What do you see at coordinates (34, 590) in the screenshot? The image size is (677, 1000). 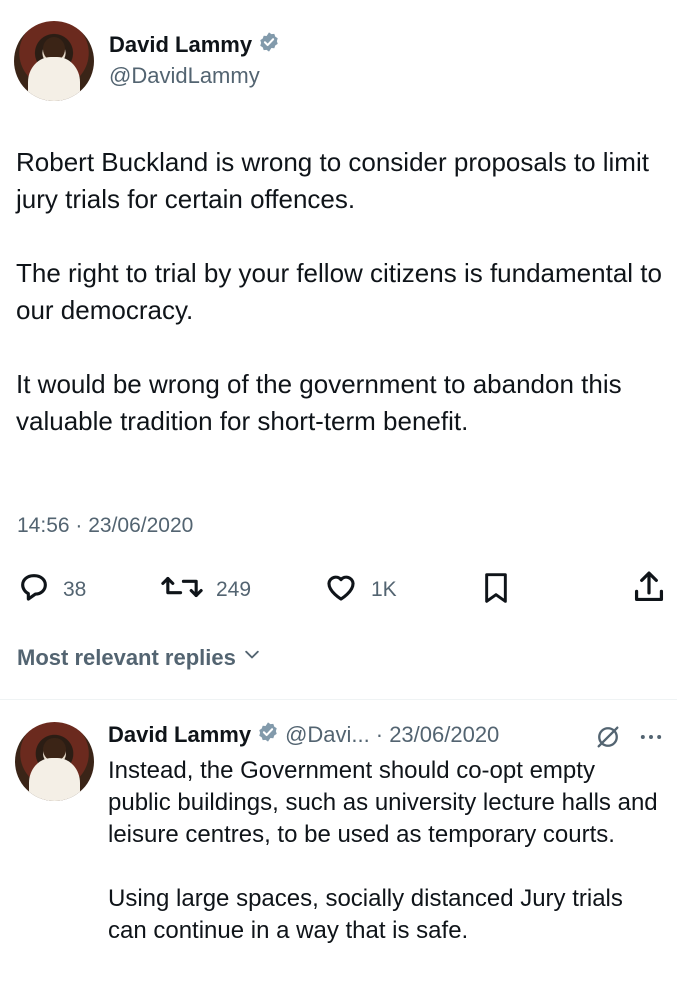 I see `reply-icon` at bounding box center [34, 590].